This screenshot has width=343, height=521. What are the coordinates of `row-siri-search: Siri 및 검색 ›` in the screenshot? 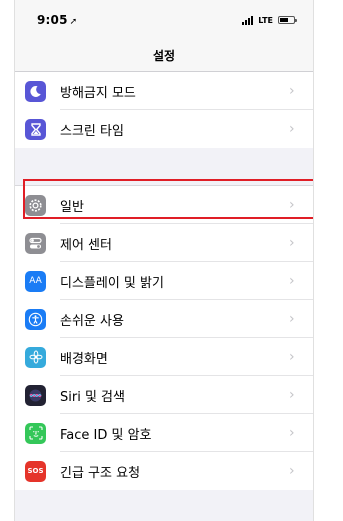 It's located at (164, 395).